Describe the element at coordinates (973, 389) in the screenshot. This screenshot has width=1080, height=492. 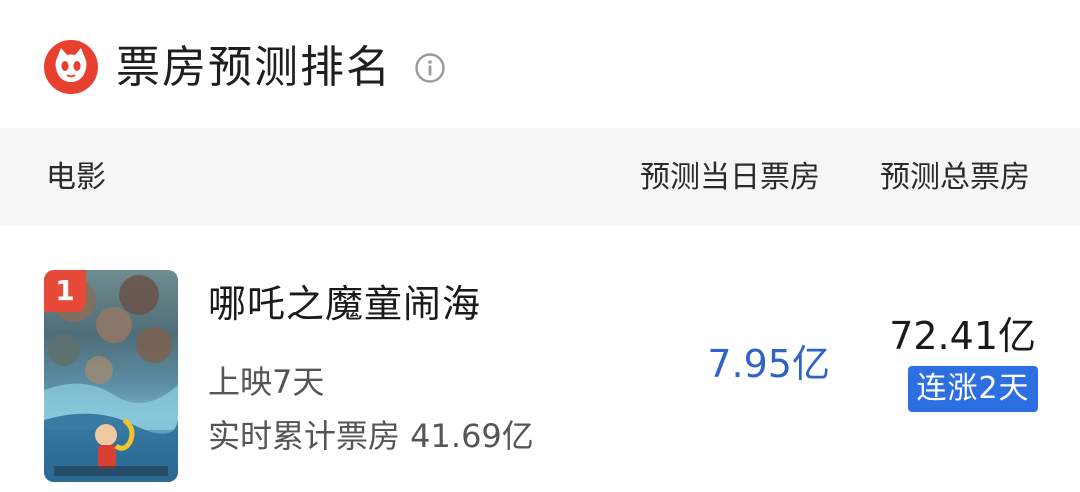
I see `trend-badge: 连涨2天` at that location.